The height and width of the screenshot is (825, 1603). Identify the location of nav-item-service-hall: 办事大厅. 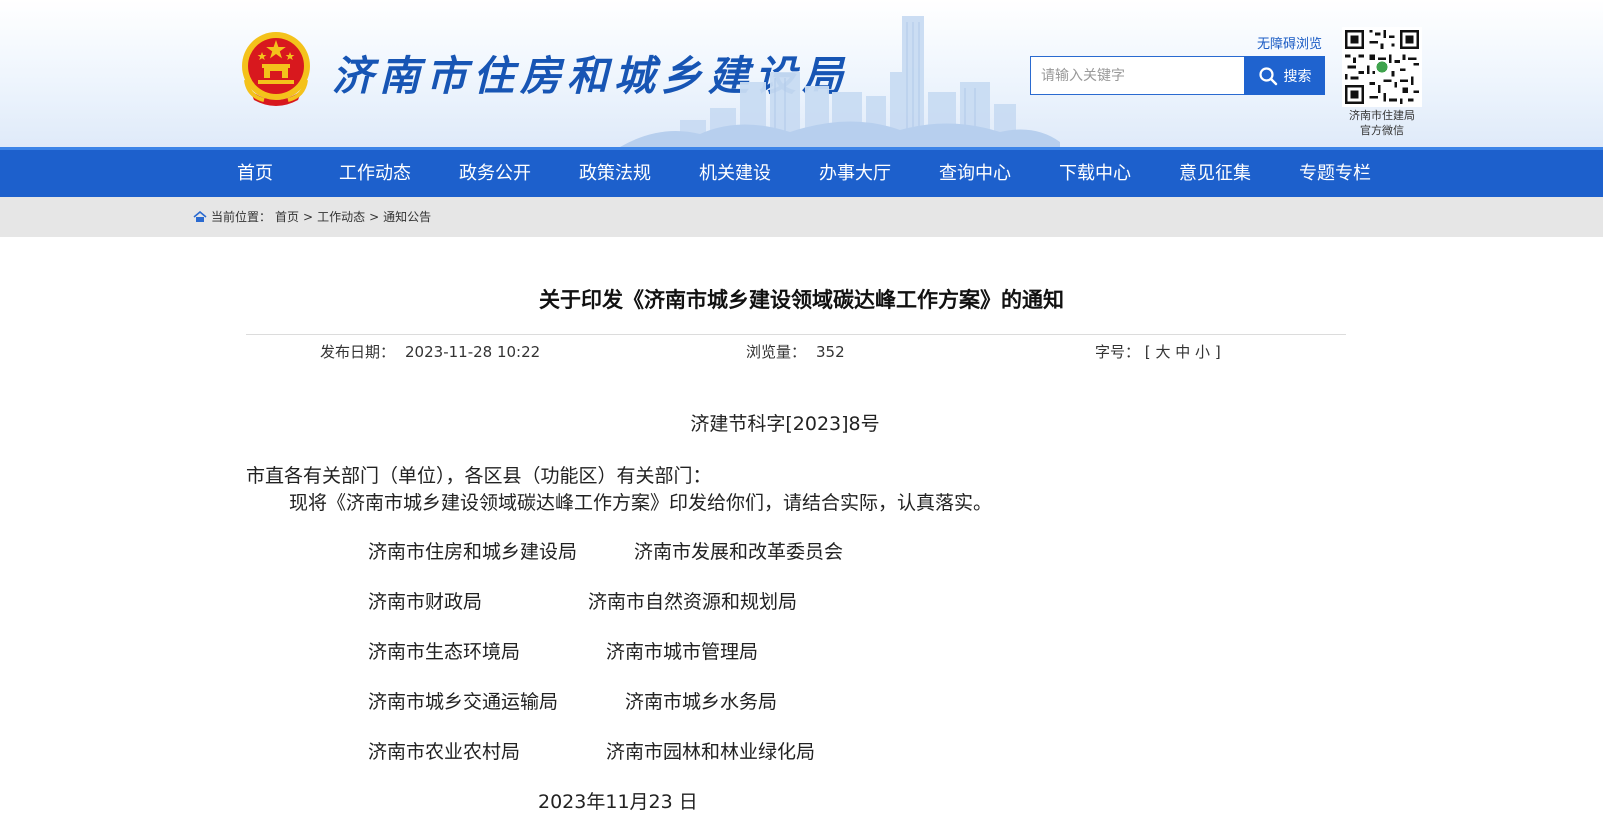
(855, 173).